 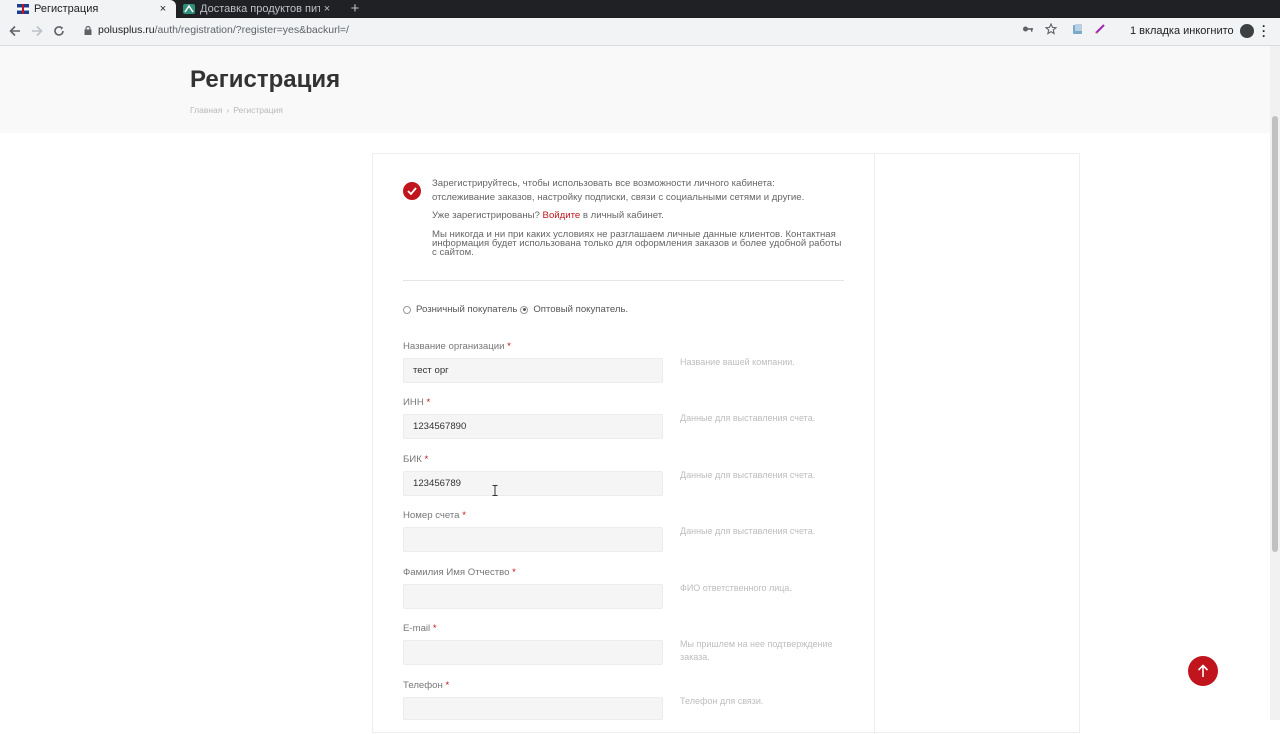 I want to click on arrow-up-icon, so click(x=1203, y=670).